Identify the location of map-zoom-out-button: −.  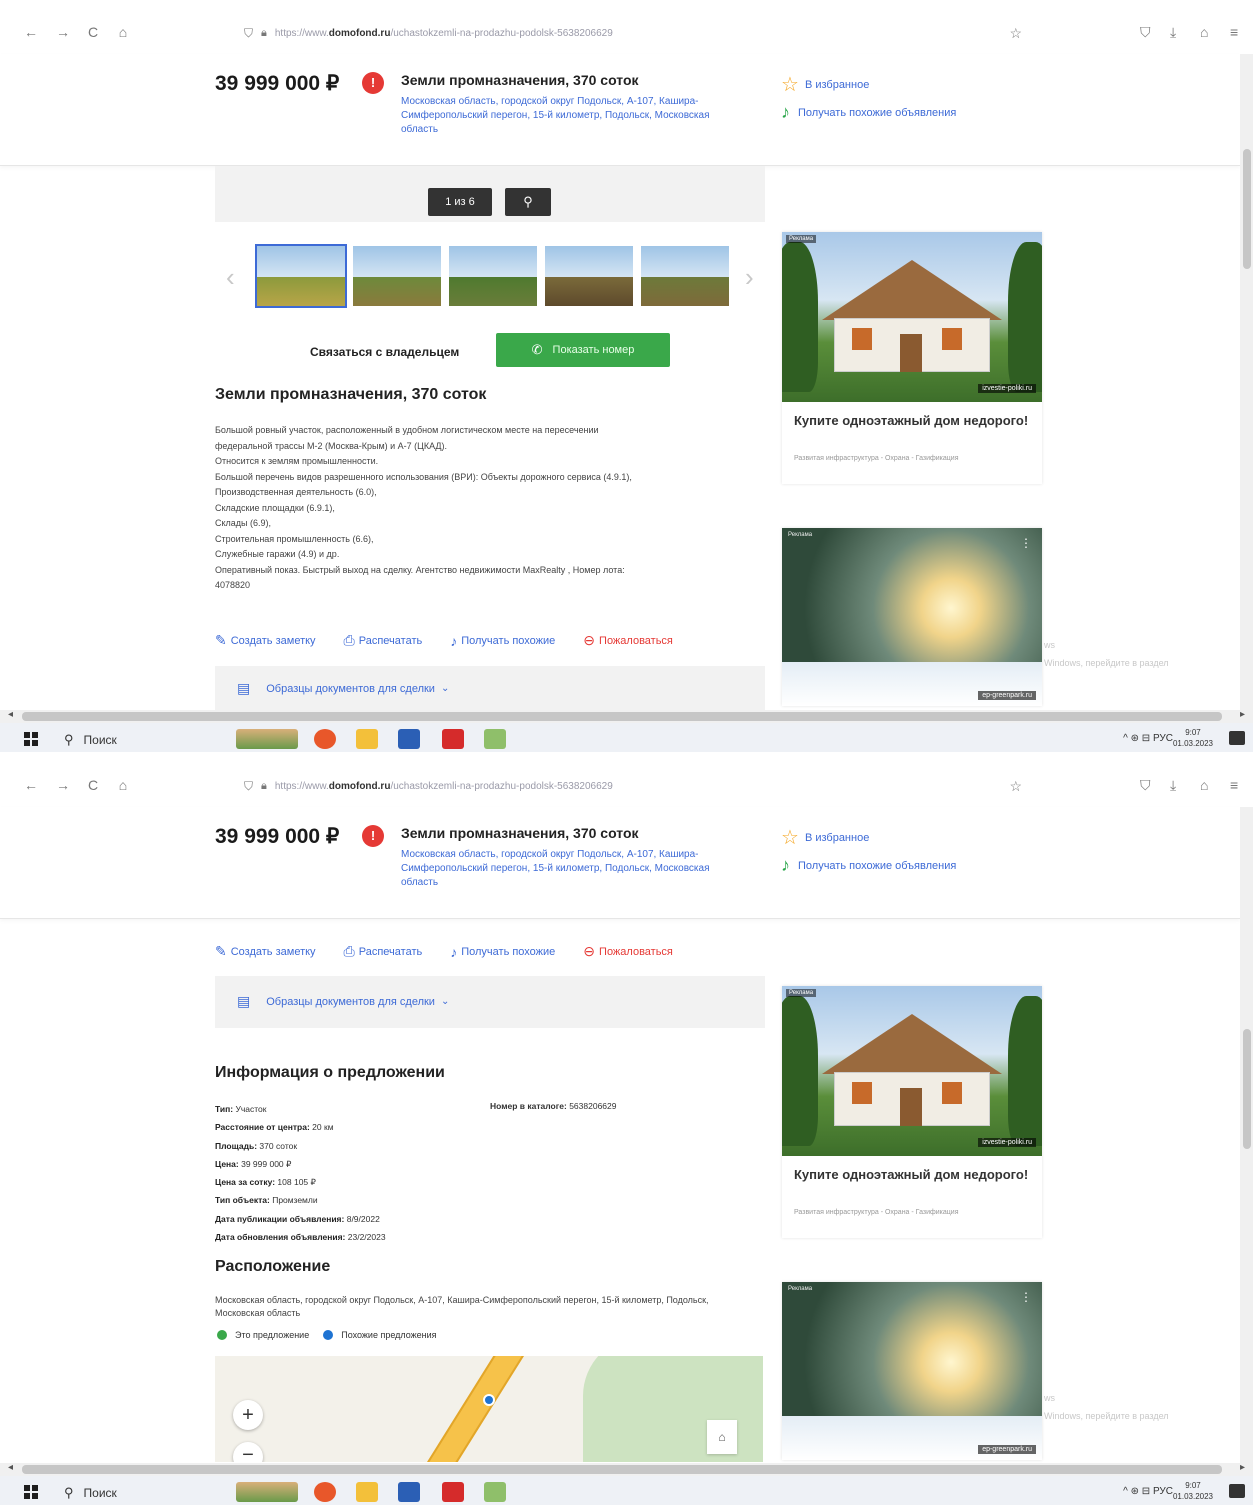
(248, 1452).